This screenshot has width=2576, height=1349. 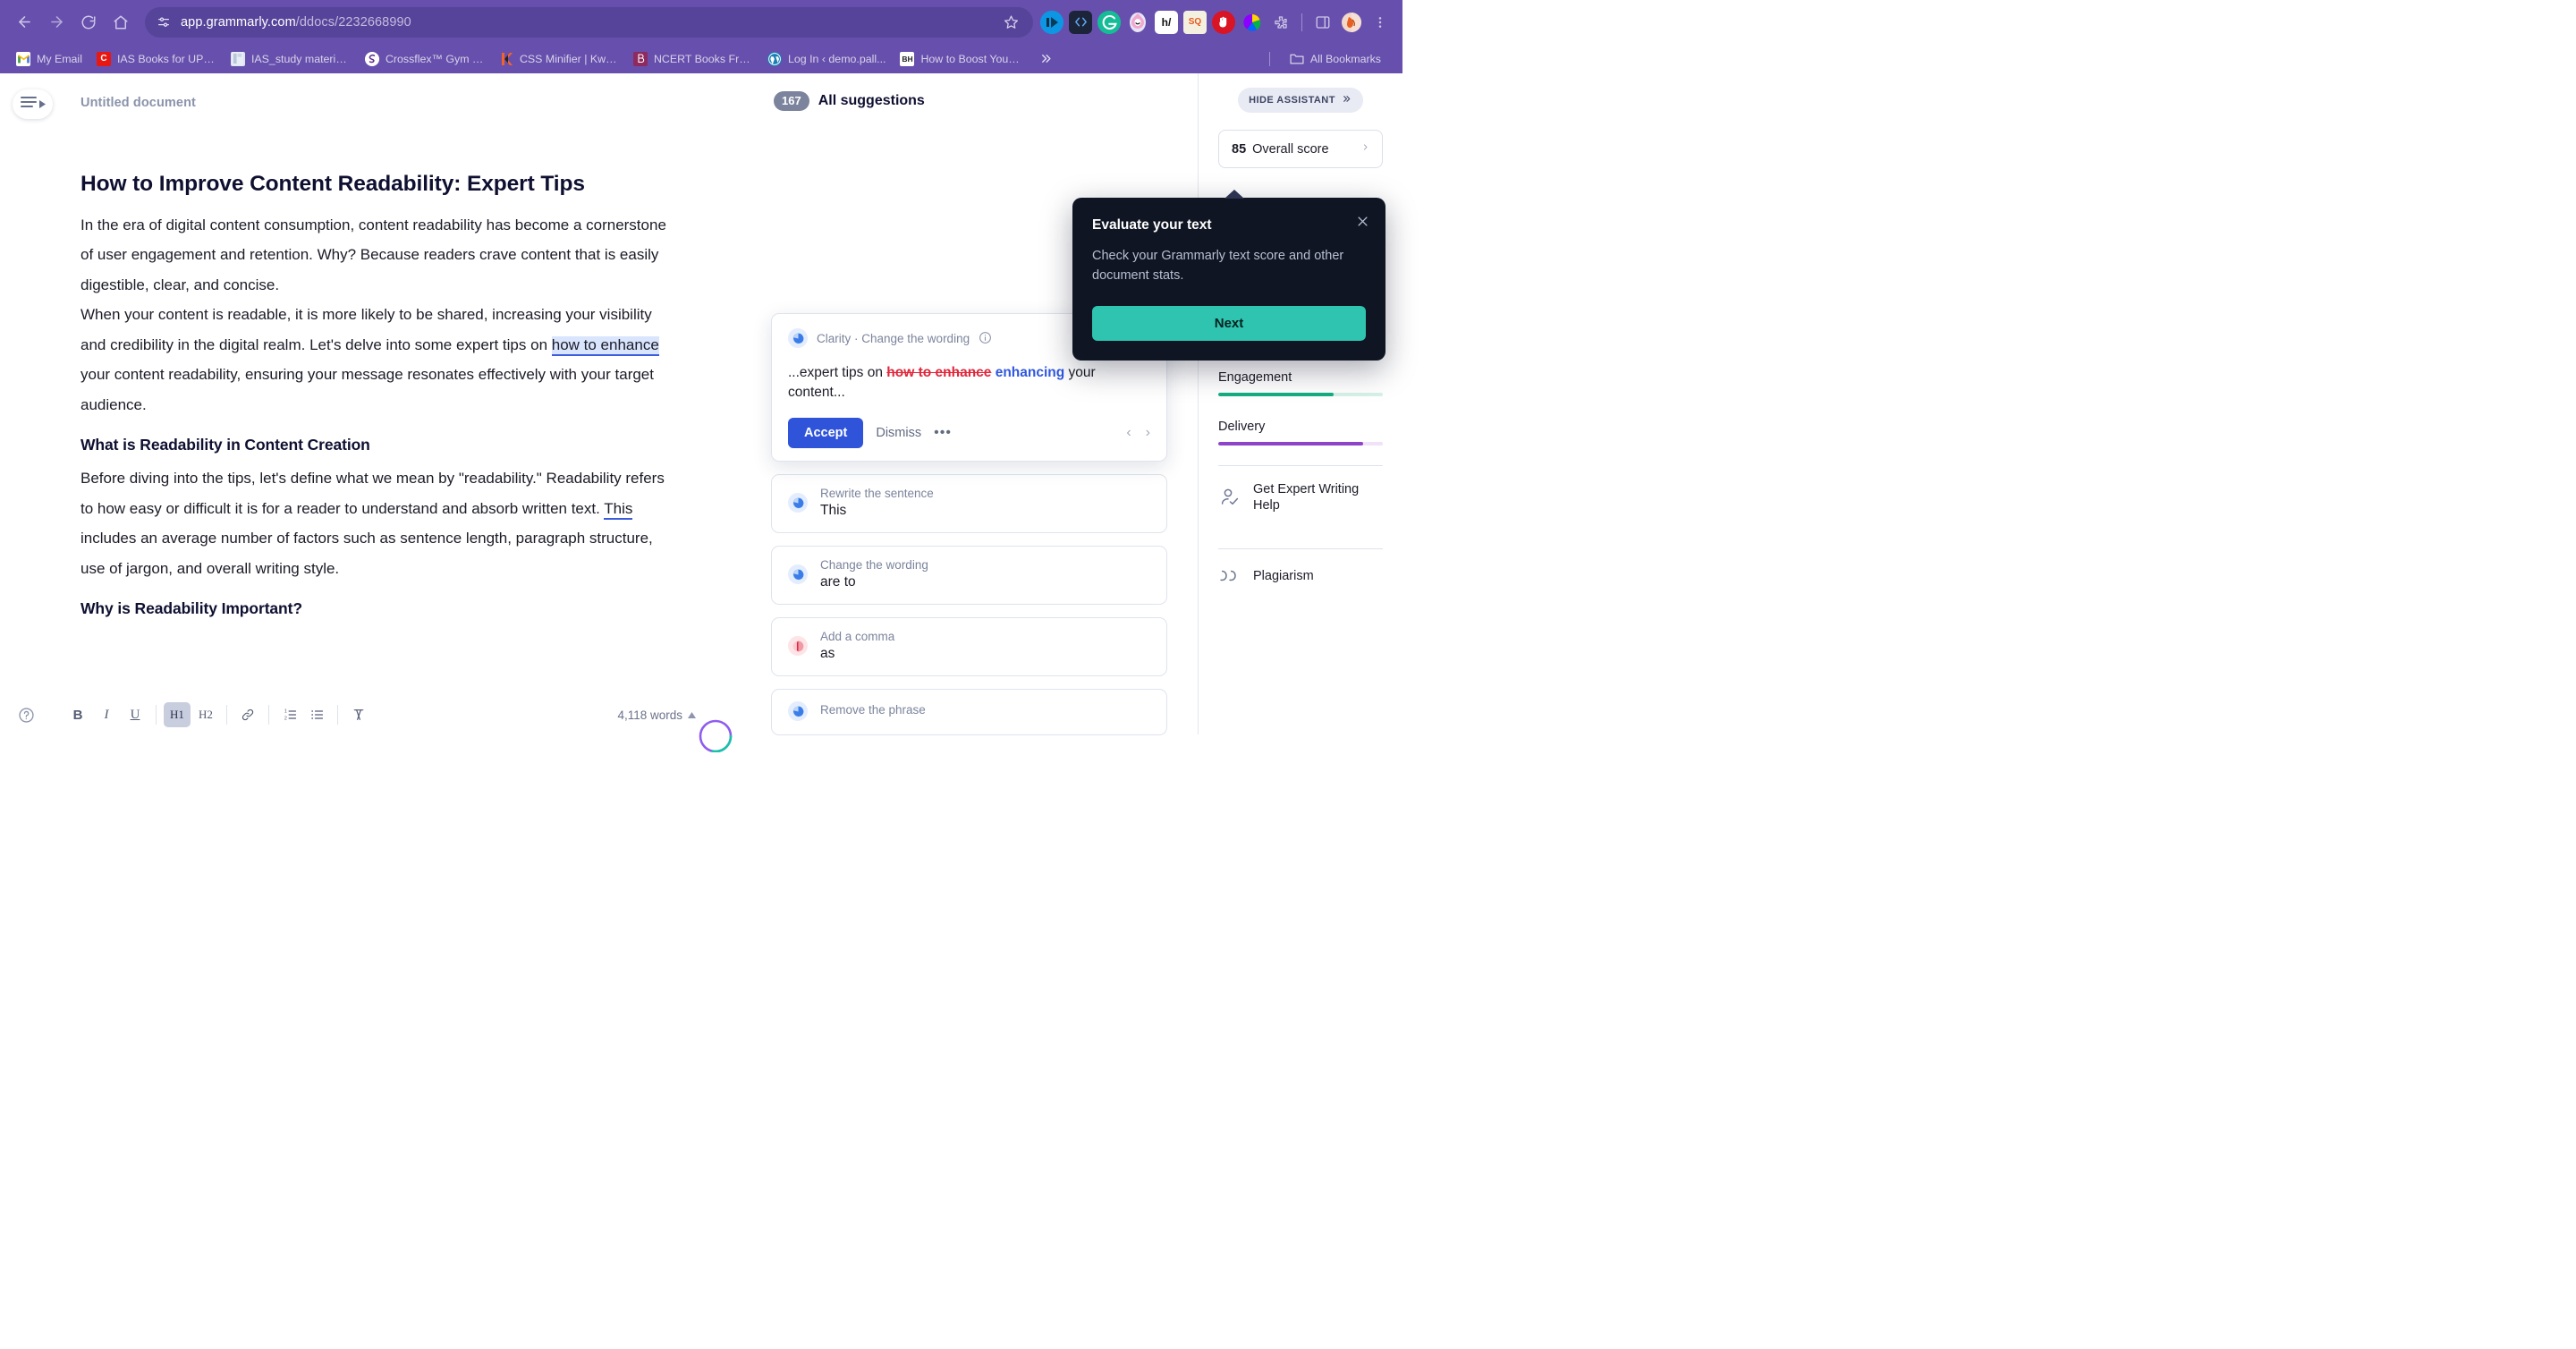 I want to click on sidebar-toggle-button, so click(x=33, y=104).